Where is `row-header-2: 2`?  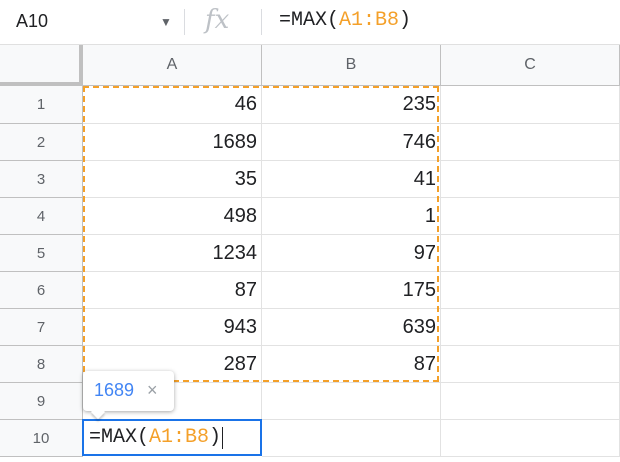 row-header-2: 2 is located at coordinates (41, 142).